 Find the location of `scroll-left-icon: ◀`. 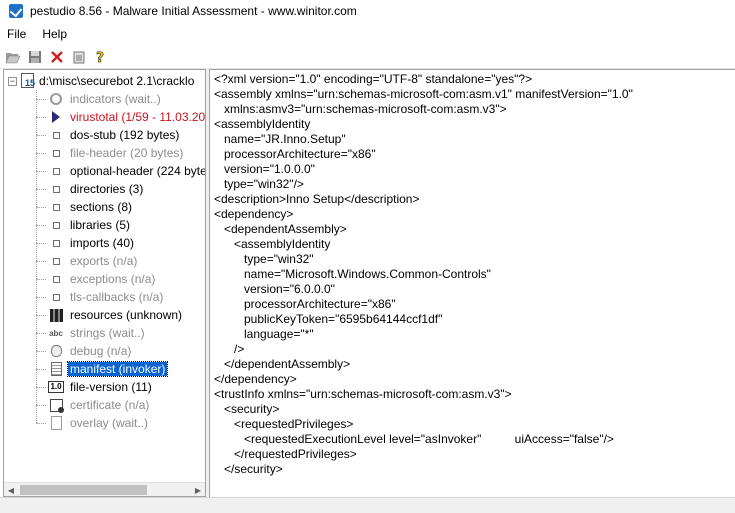

scroll-left-icon: ◀ is located at coordinates (11, 489).